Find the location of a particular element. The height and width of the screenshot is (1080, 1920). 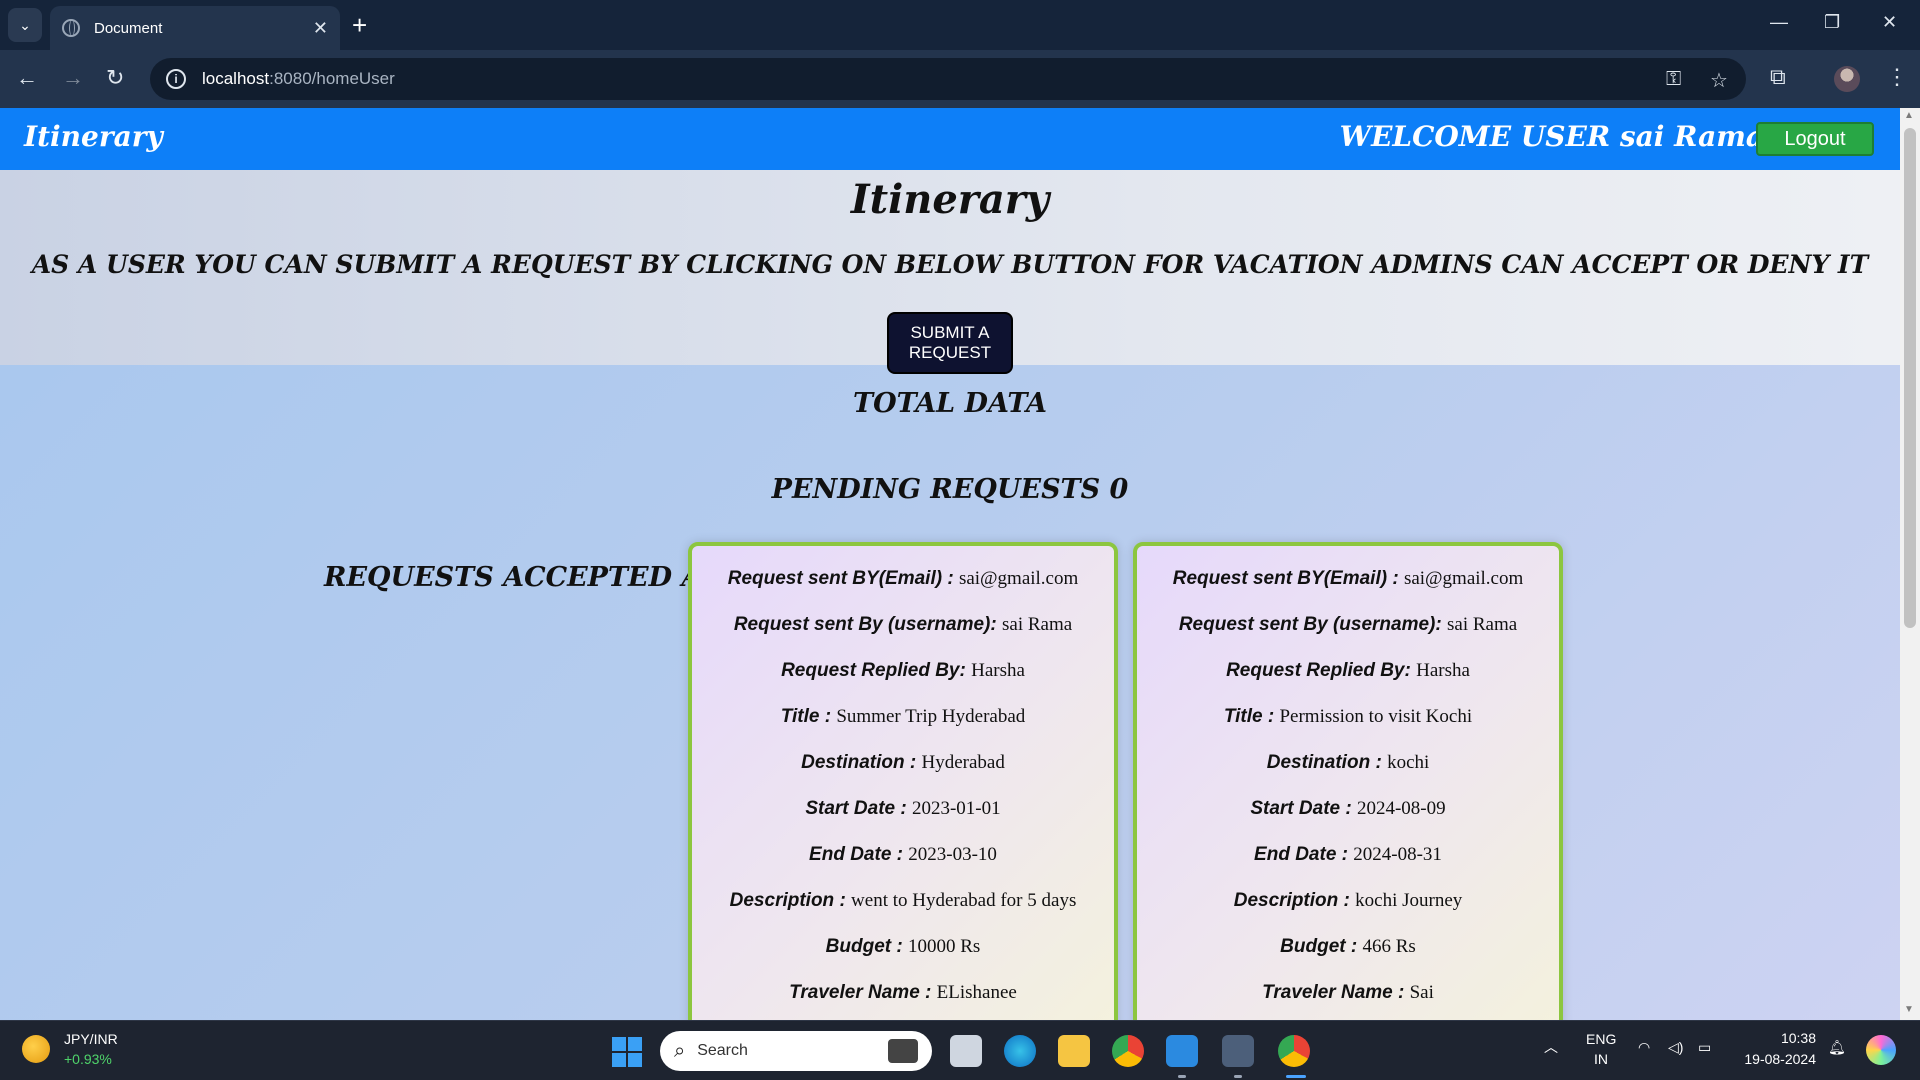

taskbar-search-box: ⌕ Search is located at coordinates (796, 1051).